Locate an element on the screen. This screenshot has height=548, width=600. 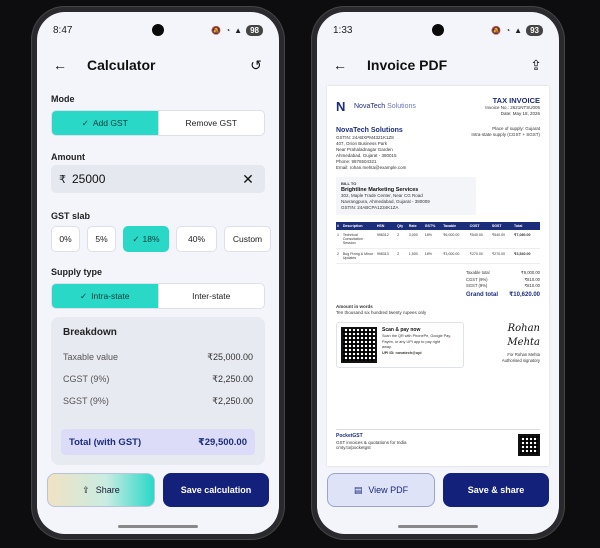
breakdown-row: Taxable value ₹25,000.00 is located at coordinates (158, 357).